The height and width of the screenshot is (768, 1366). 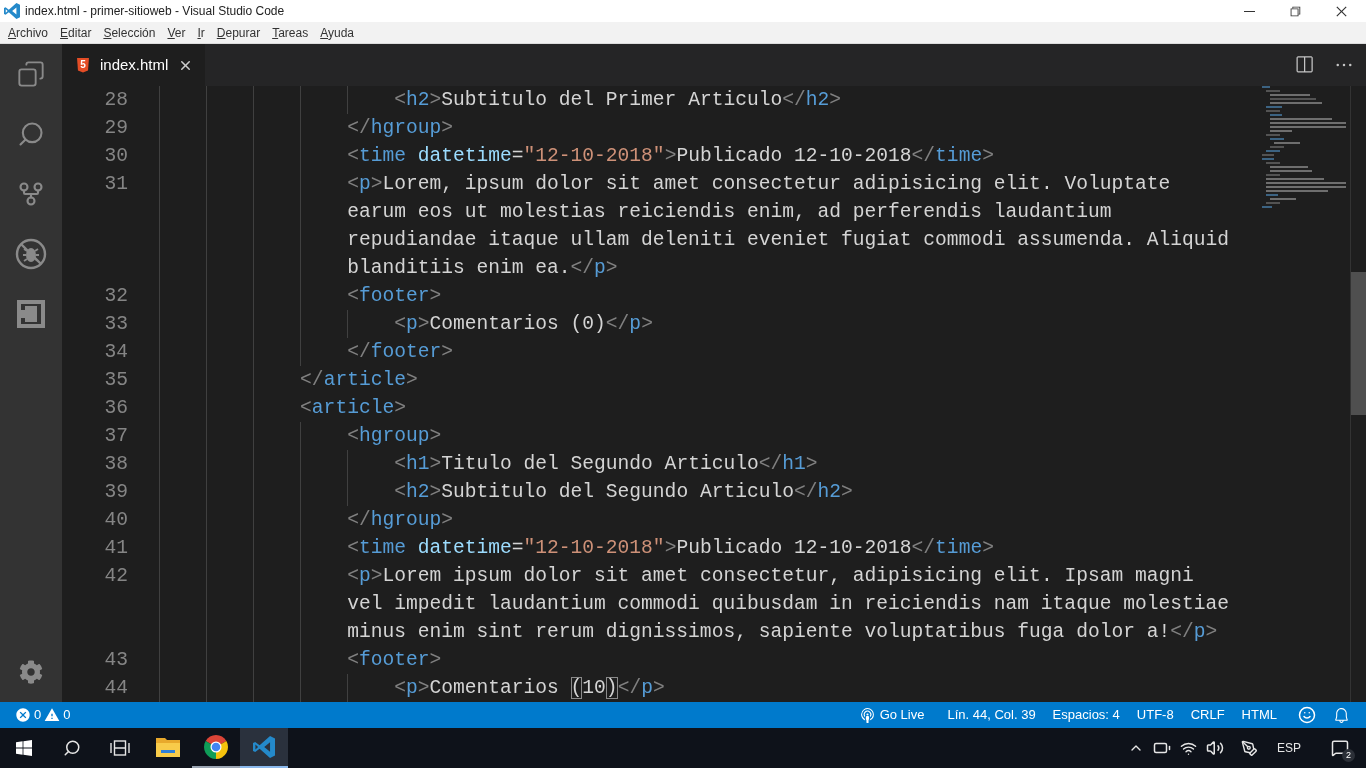 I want to click on menu-item: Ayuda, so click(x=337, y=32).